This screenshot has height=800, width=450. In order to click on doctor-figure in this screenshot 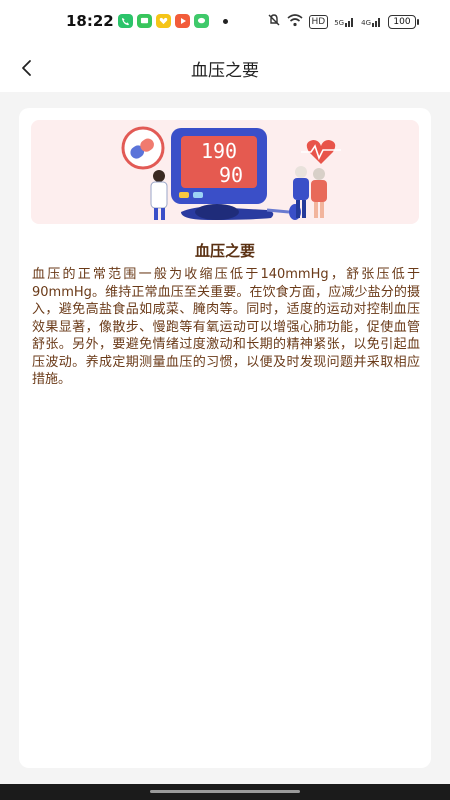, I will do `click(159, 195)`.